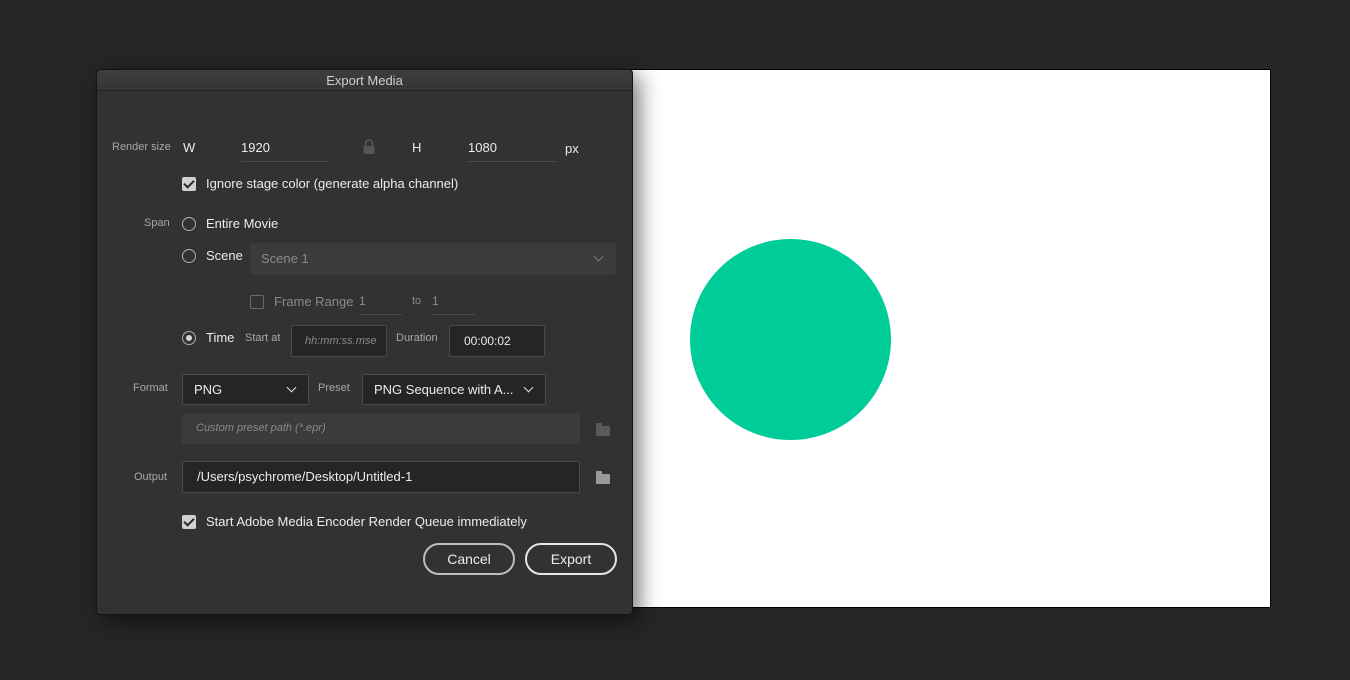 The width and height of the screenshot is (1350, 680). Describe the element at coordinates (157, 223) in the screenshot. I see `span-label: Span` at that location.